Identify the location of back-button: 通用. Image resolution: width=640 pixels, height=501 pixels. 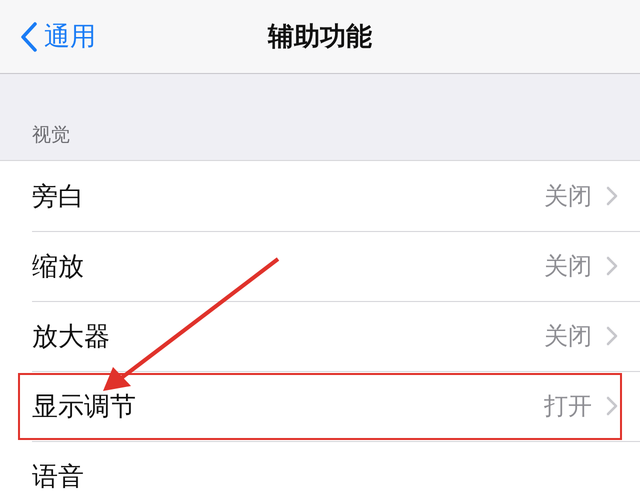
(58, 36).